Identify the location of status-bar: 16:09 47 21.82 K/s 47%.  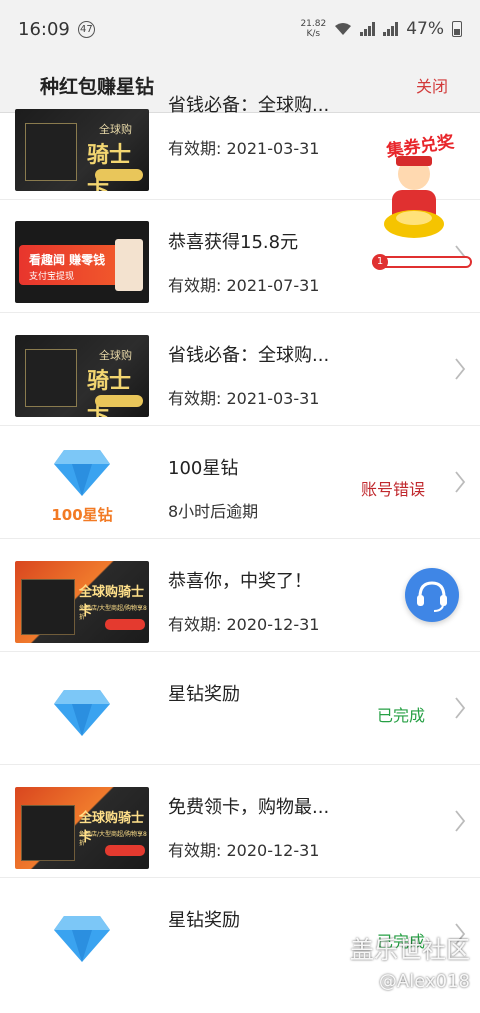
(240, 29).